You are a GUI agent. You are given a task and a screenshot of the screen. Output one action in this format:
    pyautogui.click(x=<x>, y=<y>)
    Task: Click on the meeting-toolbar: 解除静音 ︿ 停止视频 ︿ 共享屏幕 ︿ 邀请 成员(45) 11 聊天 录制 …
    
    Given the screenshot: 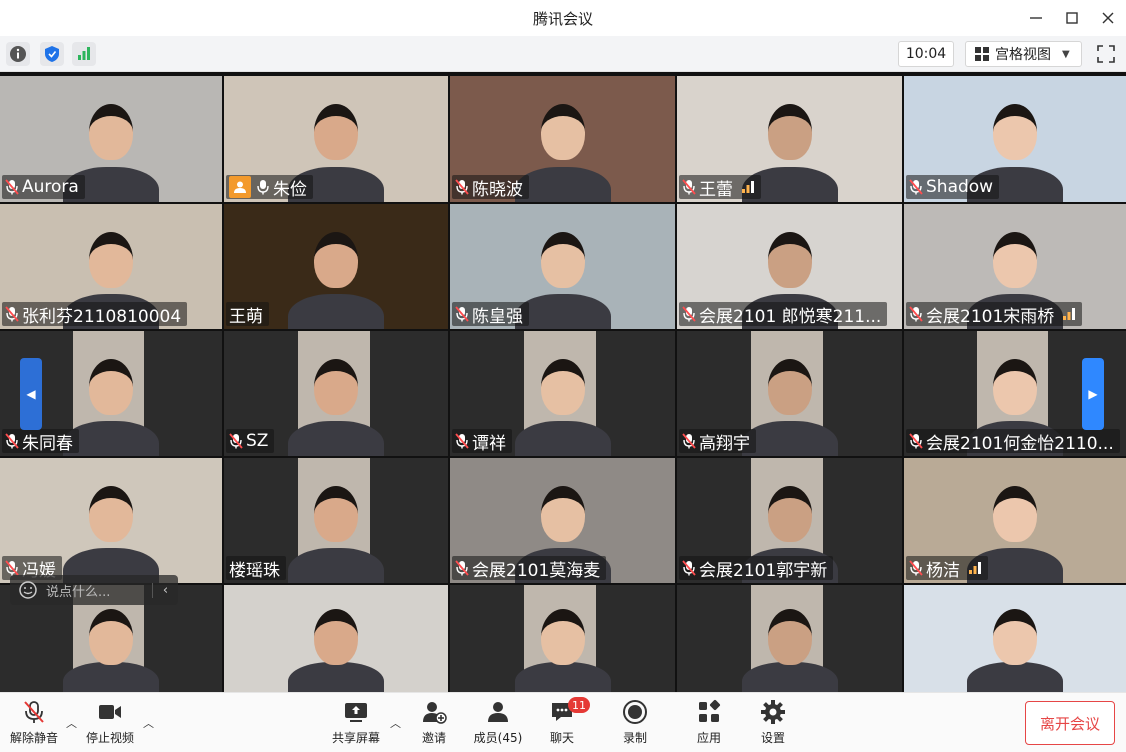 What is the action you would take?
    pyautogui.click(x=563, y=722)
    